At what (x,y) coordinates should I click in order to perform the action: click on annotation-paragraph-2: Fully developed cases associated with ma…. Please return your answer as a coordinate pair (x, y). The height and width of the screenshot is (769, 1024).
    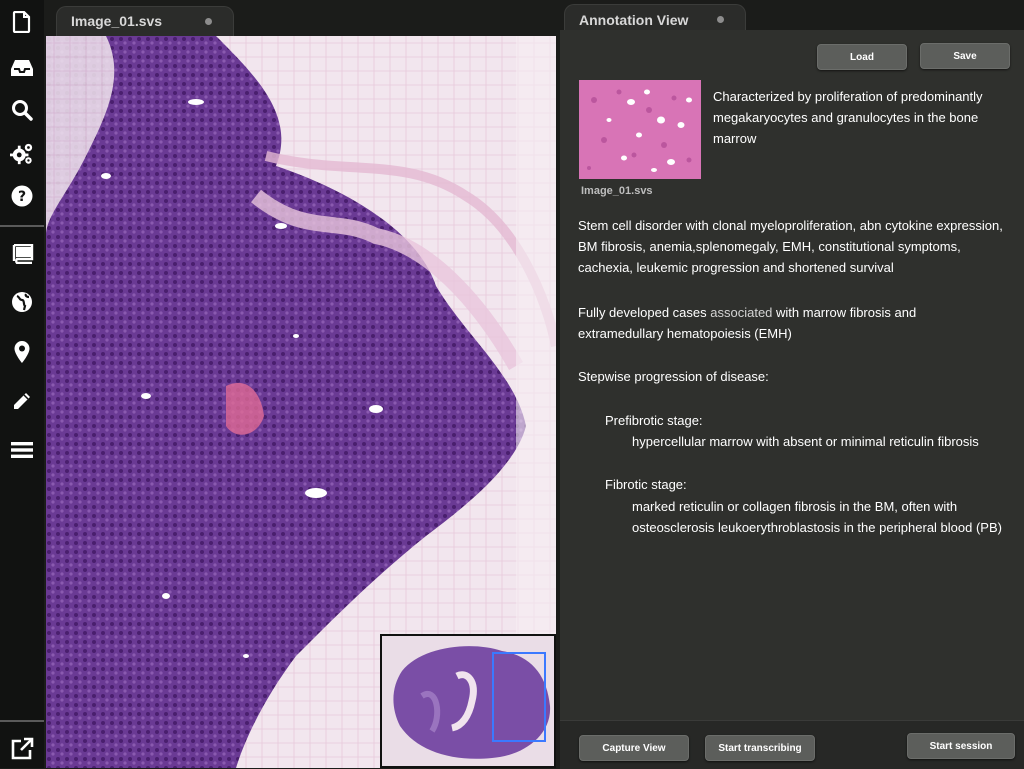
    Looking at the image, I should click on (788, 323).